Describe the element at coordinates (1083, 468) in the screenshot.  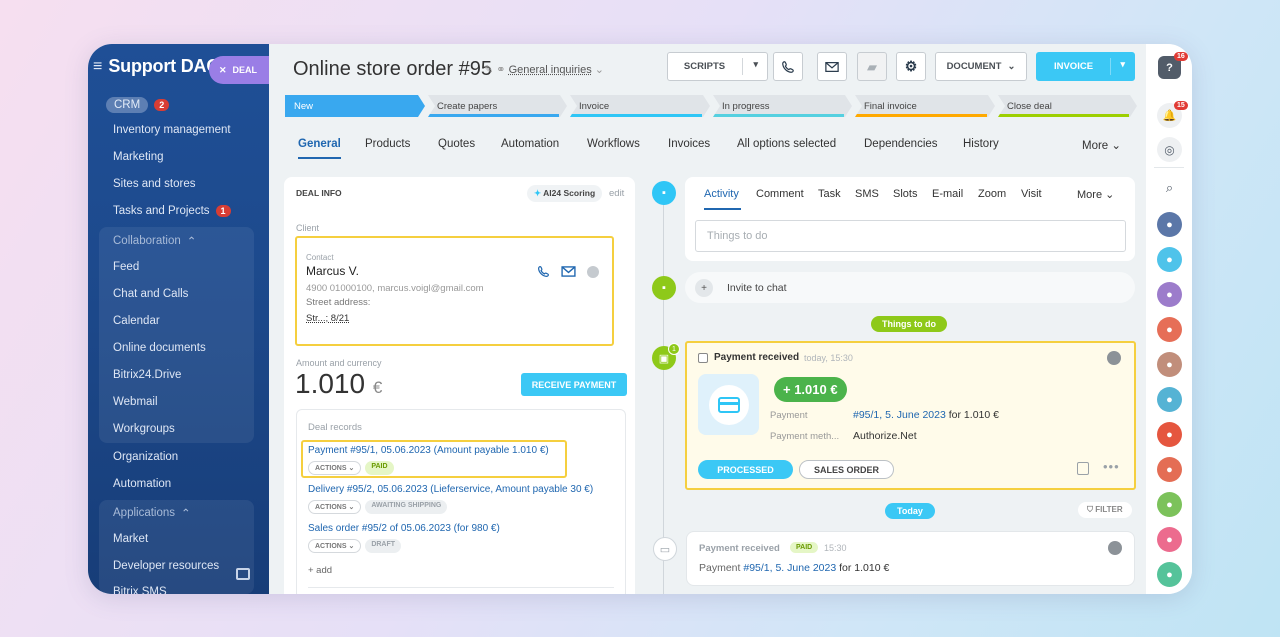
I see `note-icon` at that location.